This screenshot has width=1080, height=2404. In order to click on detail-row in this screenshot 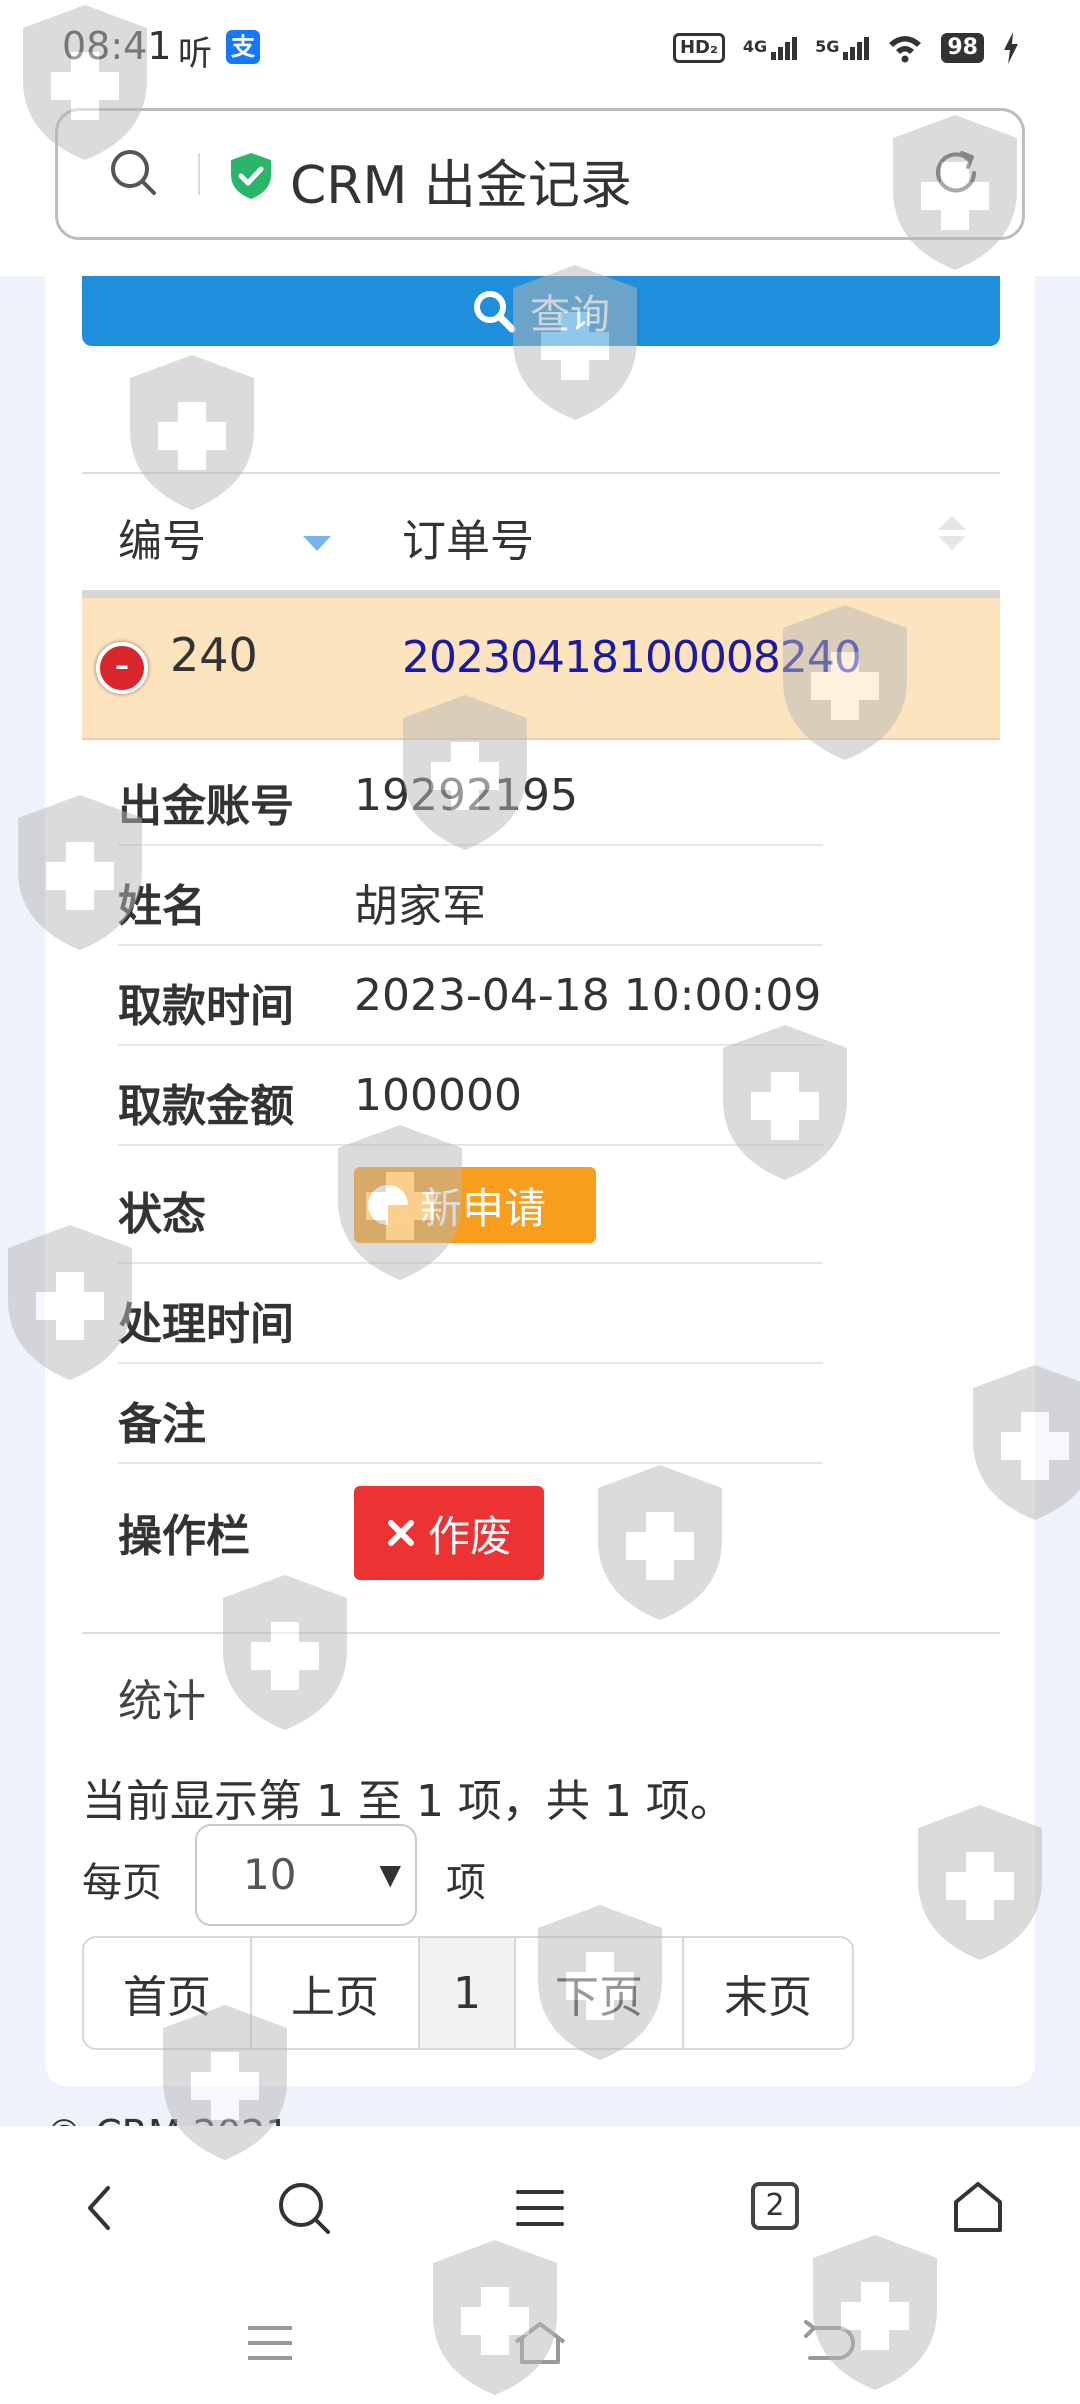, I will do `click(470, 1414)`.